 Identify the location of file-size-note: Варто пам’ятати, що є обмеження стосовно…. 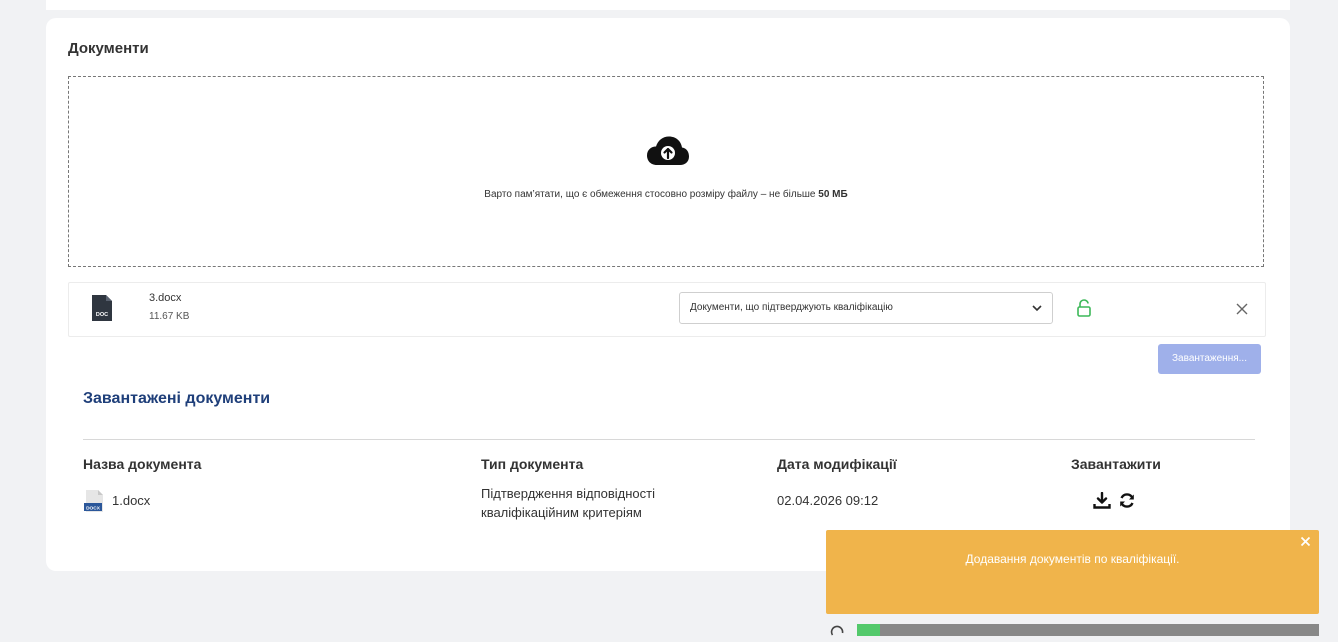
(666, 194).